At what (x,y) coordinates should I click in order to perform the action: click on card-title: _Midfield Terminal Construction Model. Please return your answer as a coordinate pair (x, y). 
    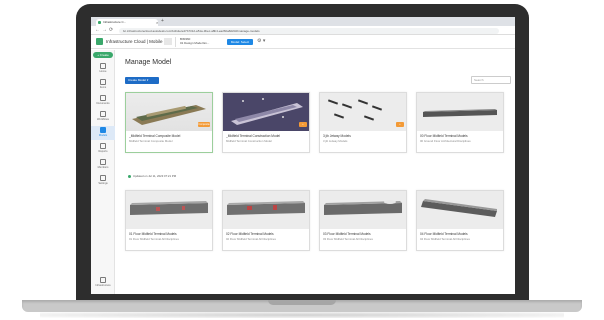
    Looking at the image, I should click on (253, 136).